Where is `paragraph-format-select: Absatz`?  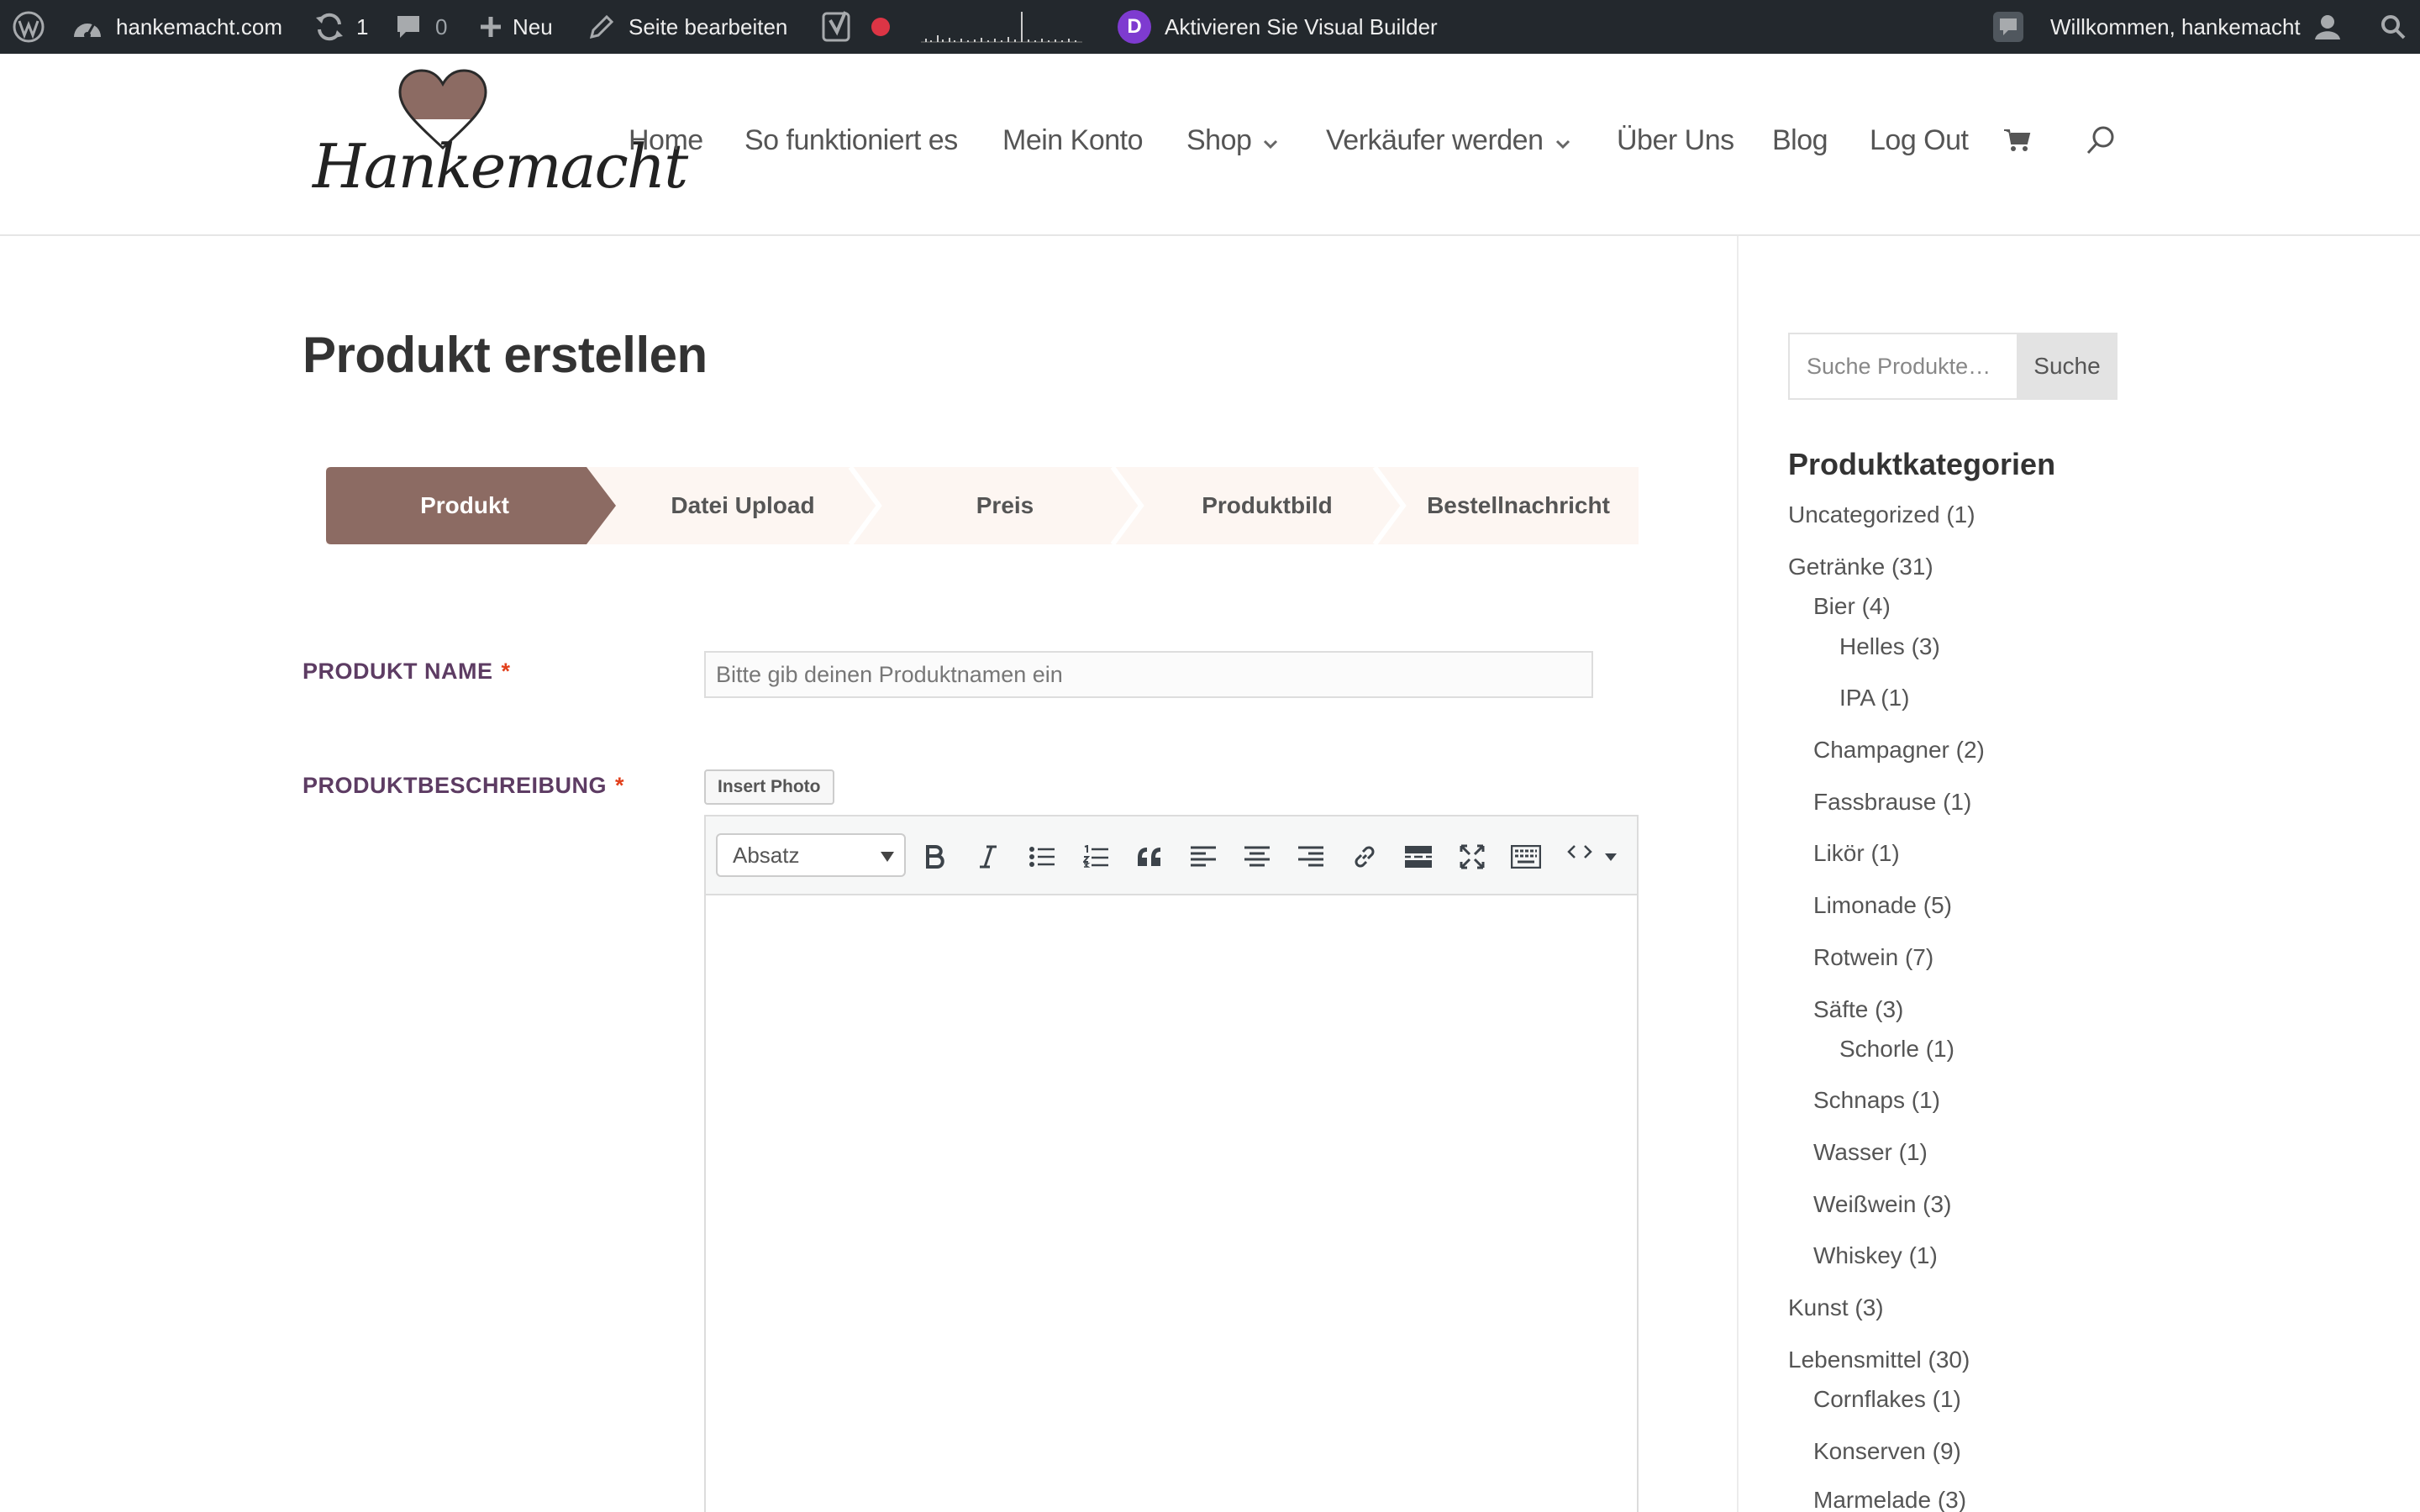 paragraph-format-select: Absatz is located at coordinates (811, 855).